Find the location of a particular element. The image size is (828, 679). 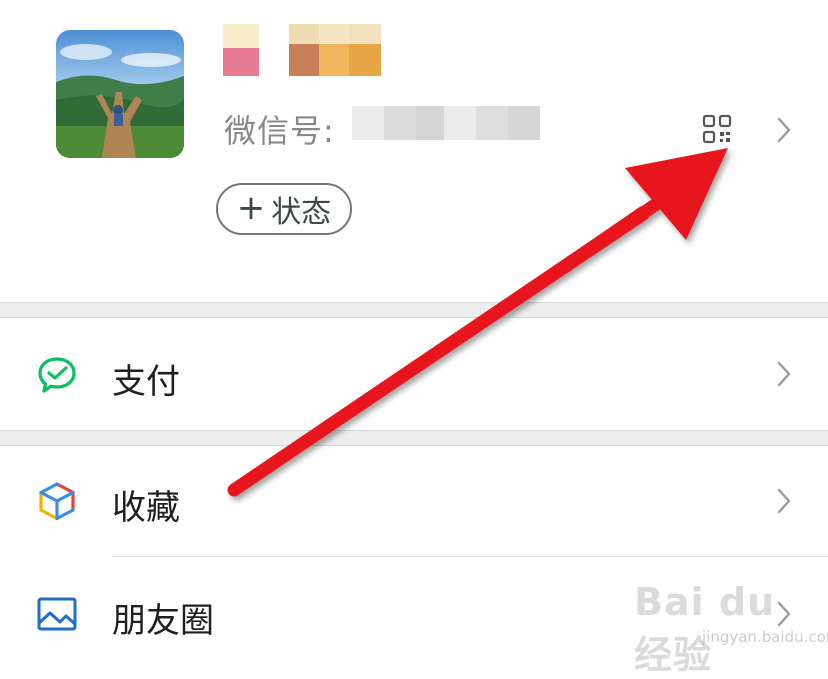

baidu-jingyan-watermark: Bai du 经验 jingyan.baidu.com is located at coordinates (730, 624).